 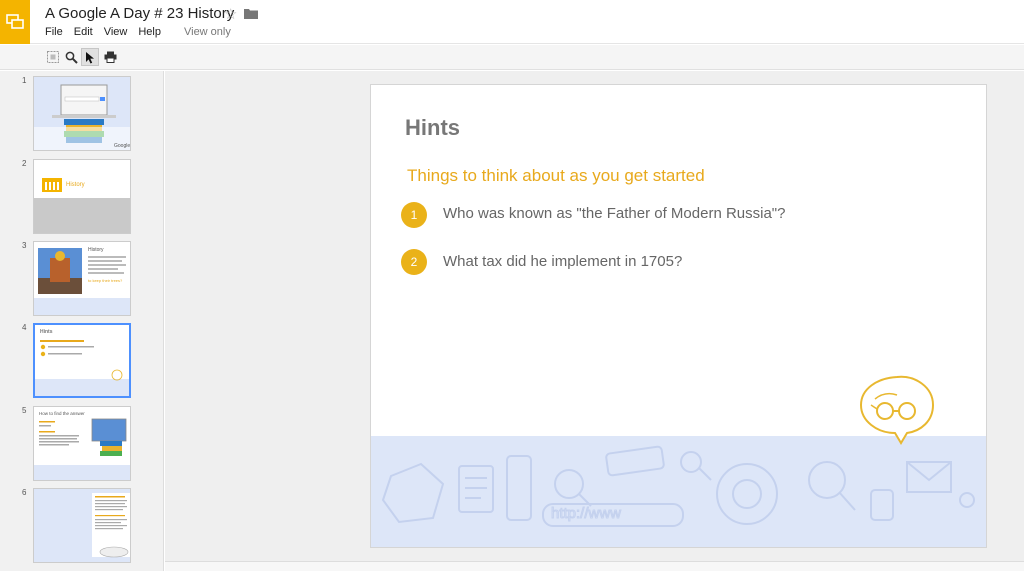 I want to click on slide-number: 2, so click(x=24, y=163).